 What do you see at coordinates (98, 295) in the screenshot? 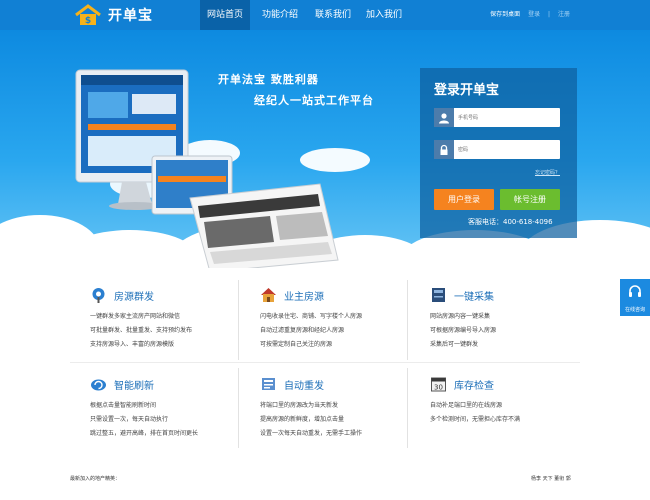
I see `broadcast-icon` at bounding box center [98, 295].